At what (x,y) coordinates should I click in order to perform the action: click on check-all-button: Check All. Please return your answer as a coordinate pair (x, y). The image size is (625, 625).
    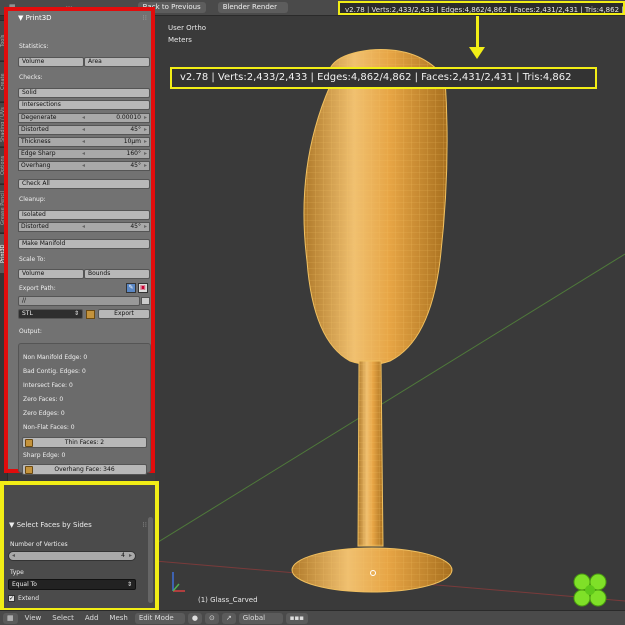
    Looking at the image, I should click on (84, 184).